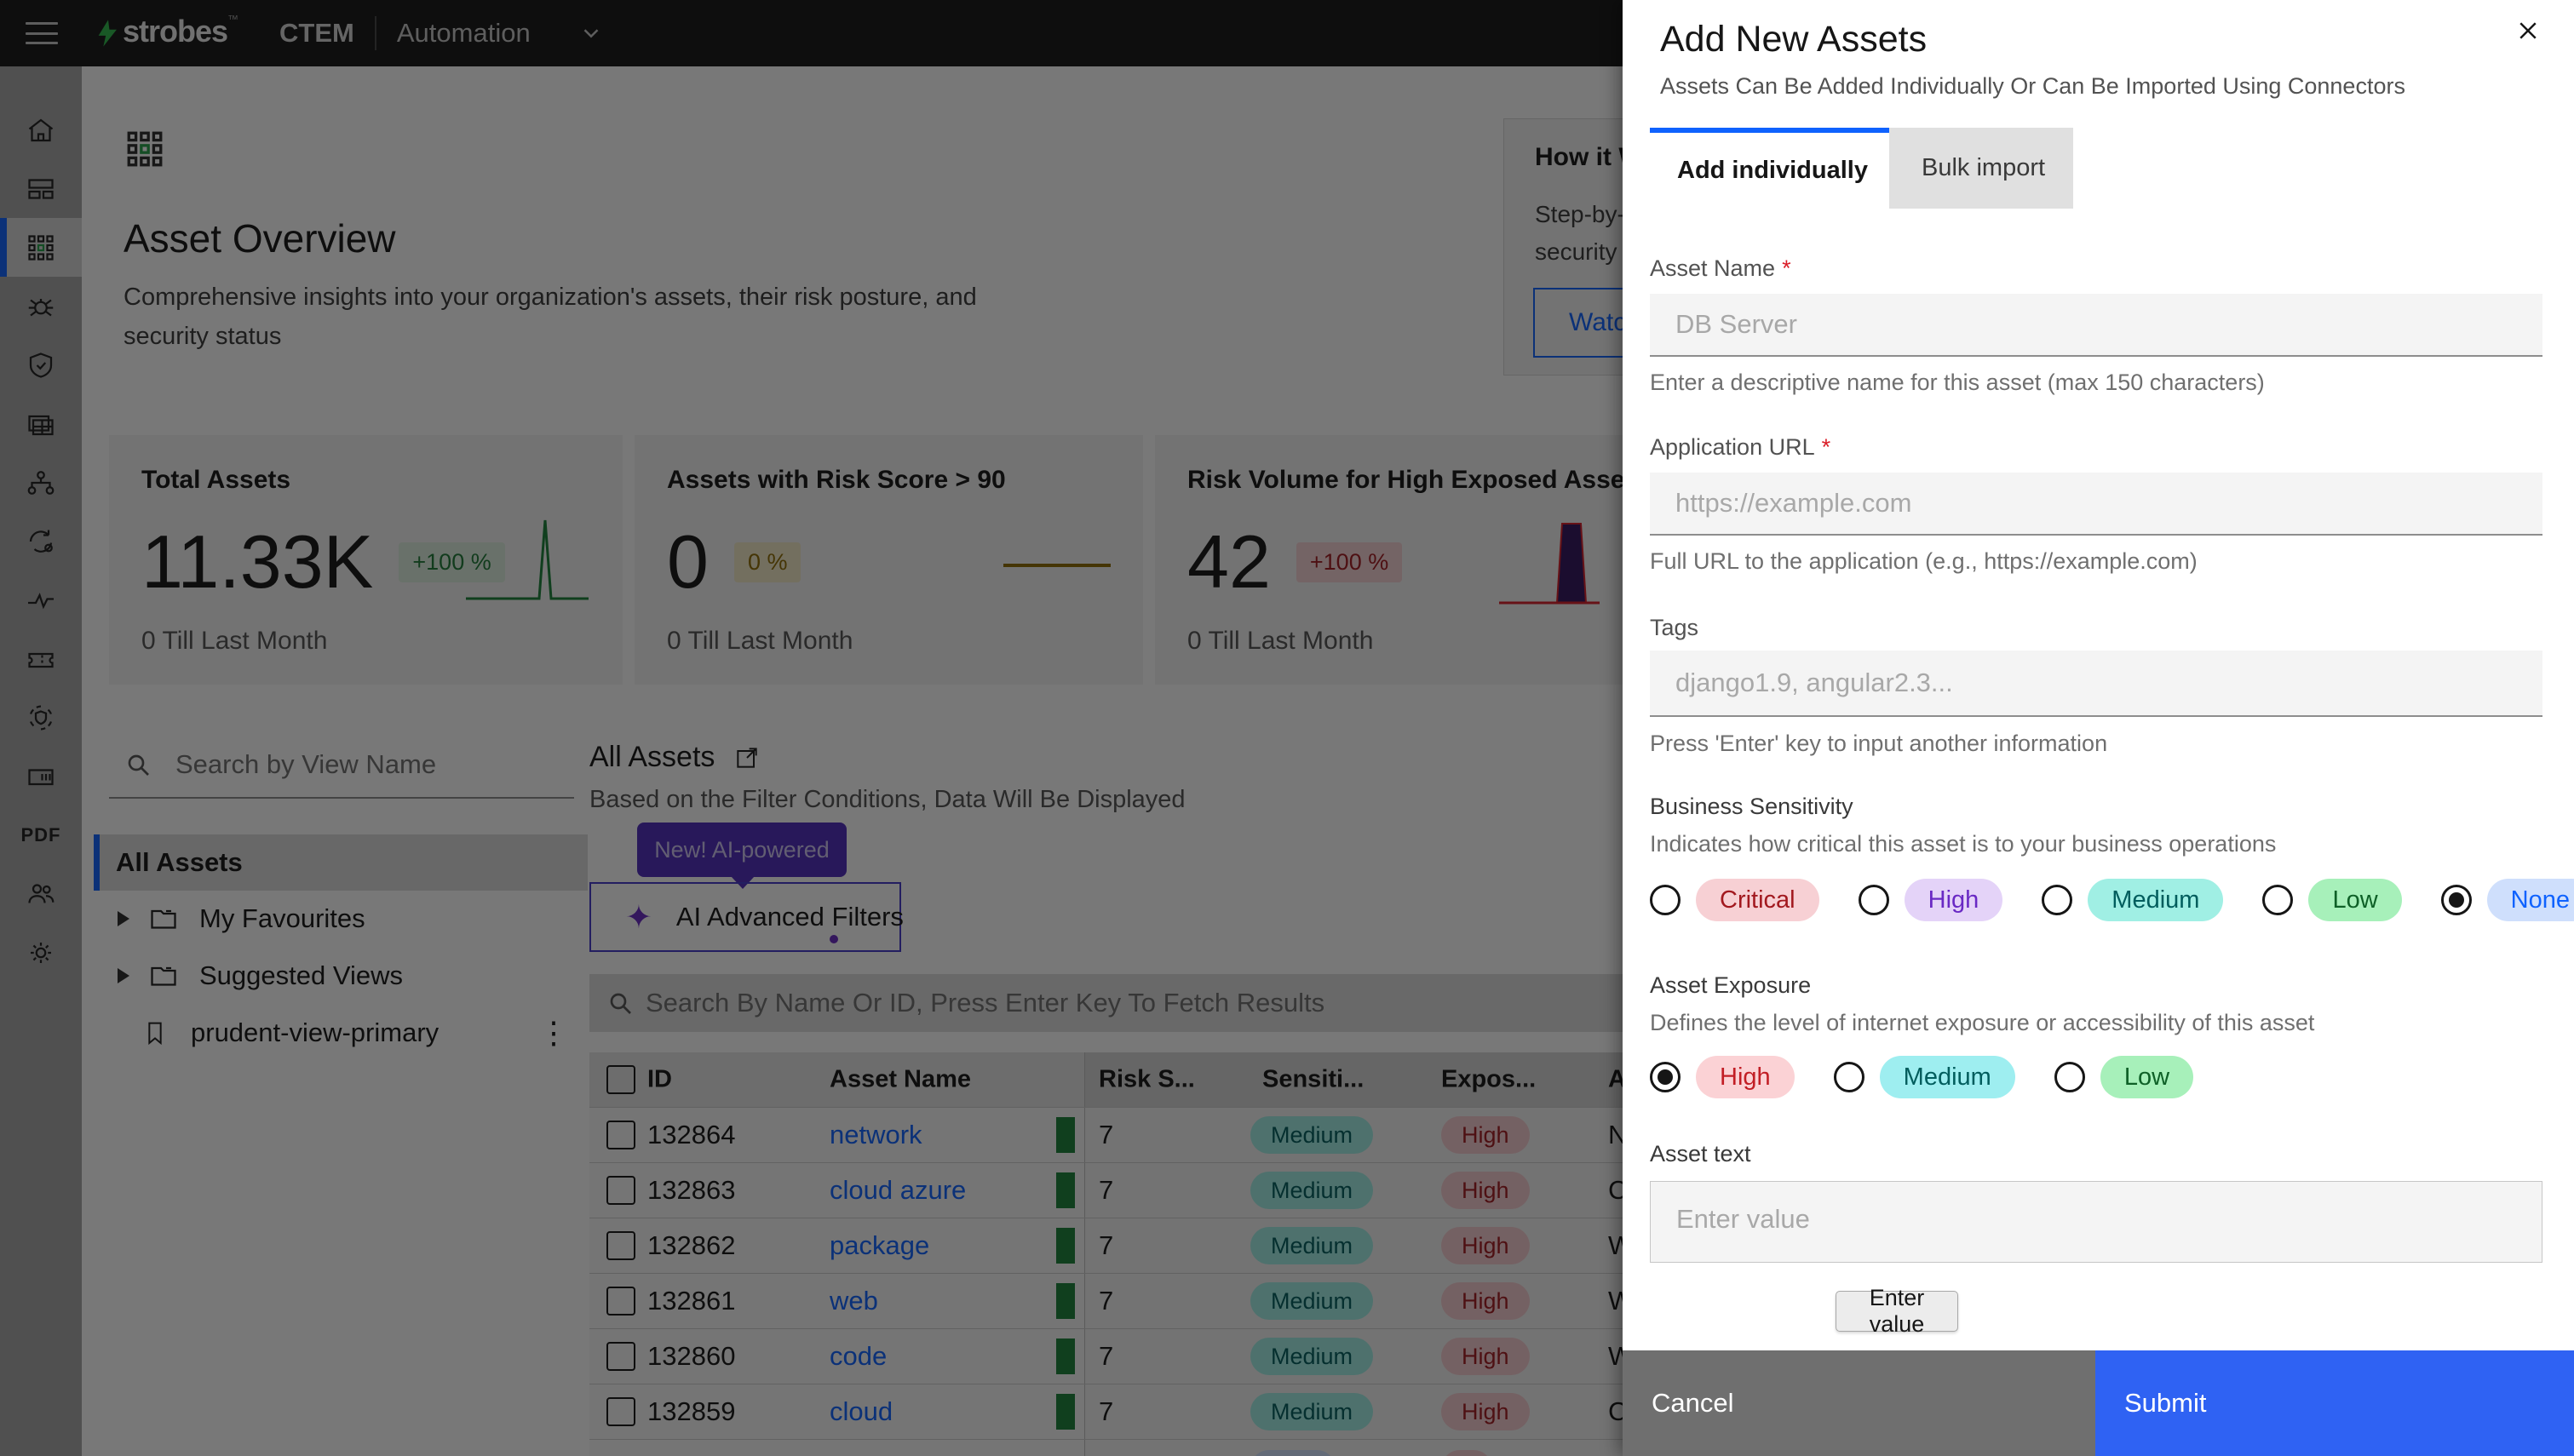 This screenshot has width=2574, height=1456. I want to click on close-icon, so click(2528, 30).